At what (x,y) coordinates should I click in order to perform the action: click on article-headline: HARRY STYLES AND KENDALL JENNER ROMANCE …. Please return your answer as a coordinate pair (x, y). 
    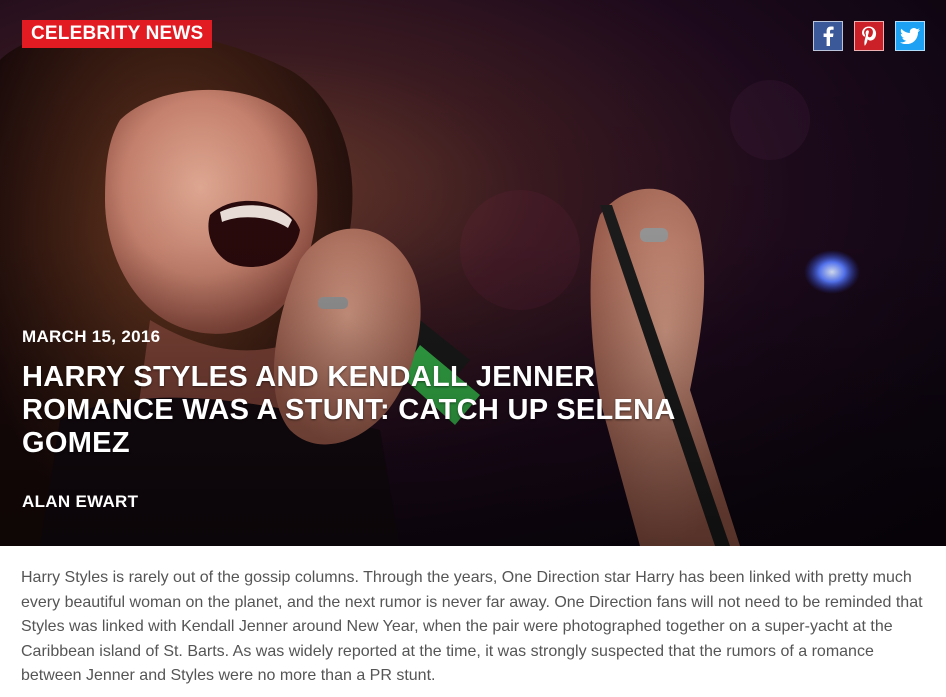
    Looking at the image, I should click on (348, 410).